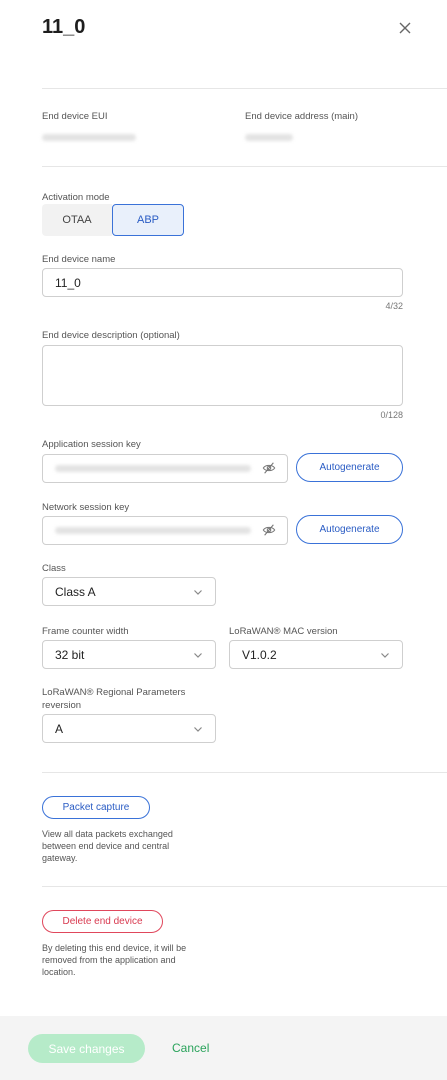 The width and height of the screenshot is (447, 1080). What do you see at coordinates (349, 529) in the screenshot?
I see `net-key-autogenerate-button: Autogenerate` at bounding box center [349, 529].